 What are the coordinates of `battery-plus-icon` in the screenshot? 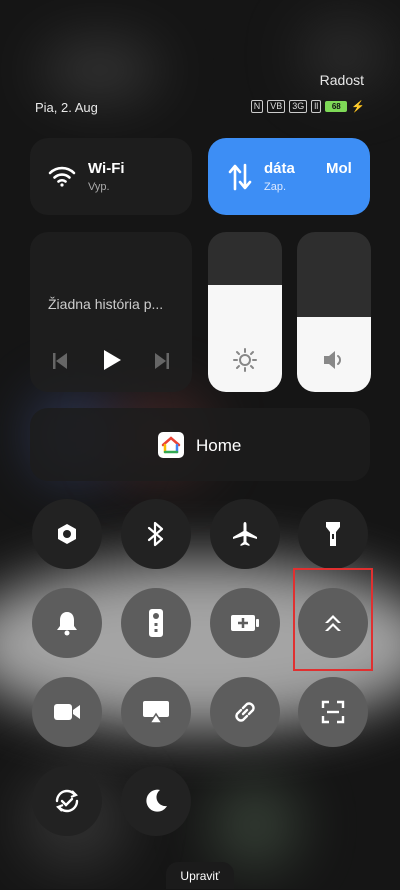 It's located at (245, 623).